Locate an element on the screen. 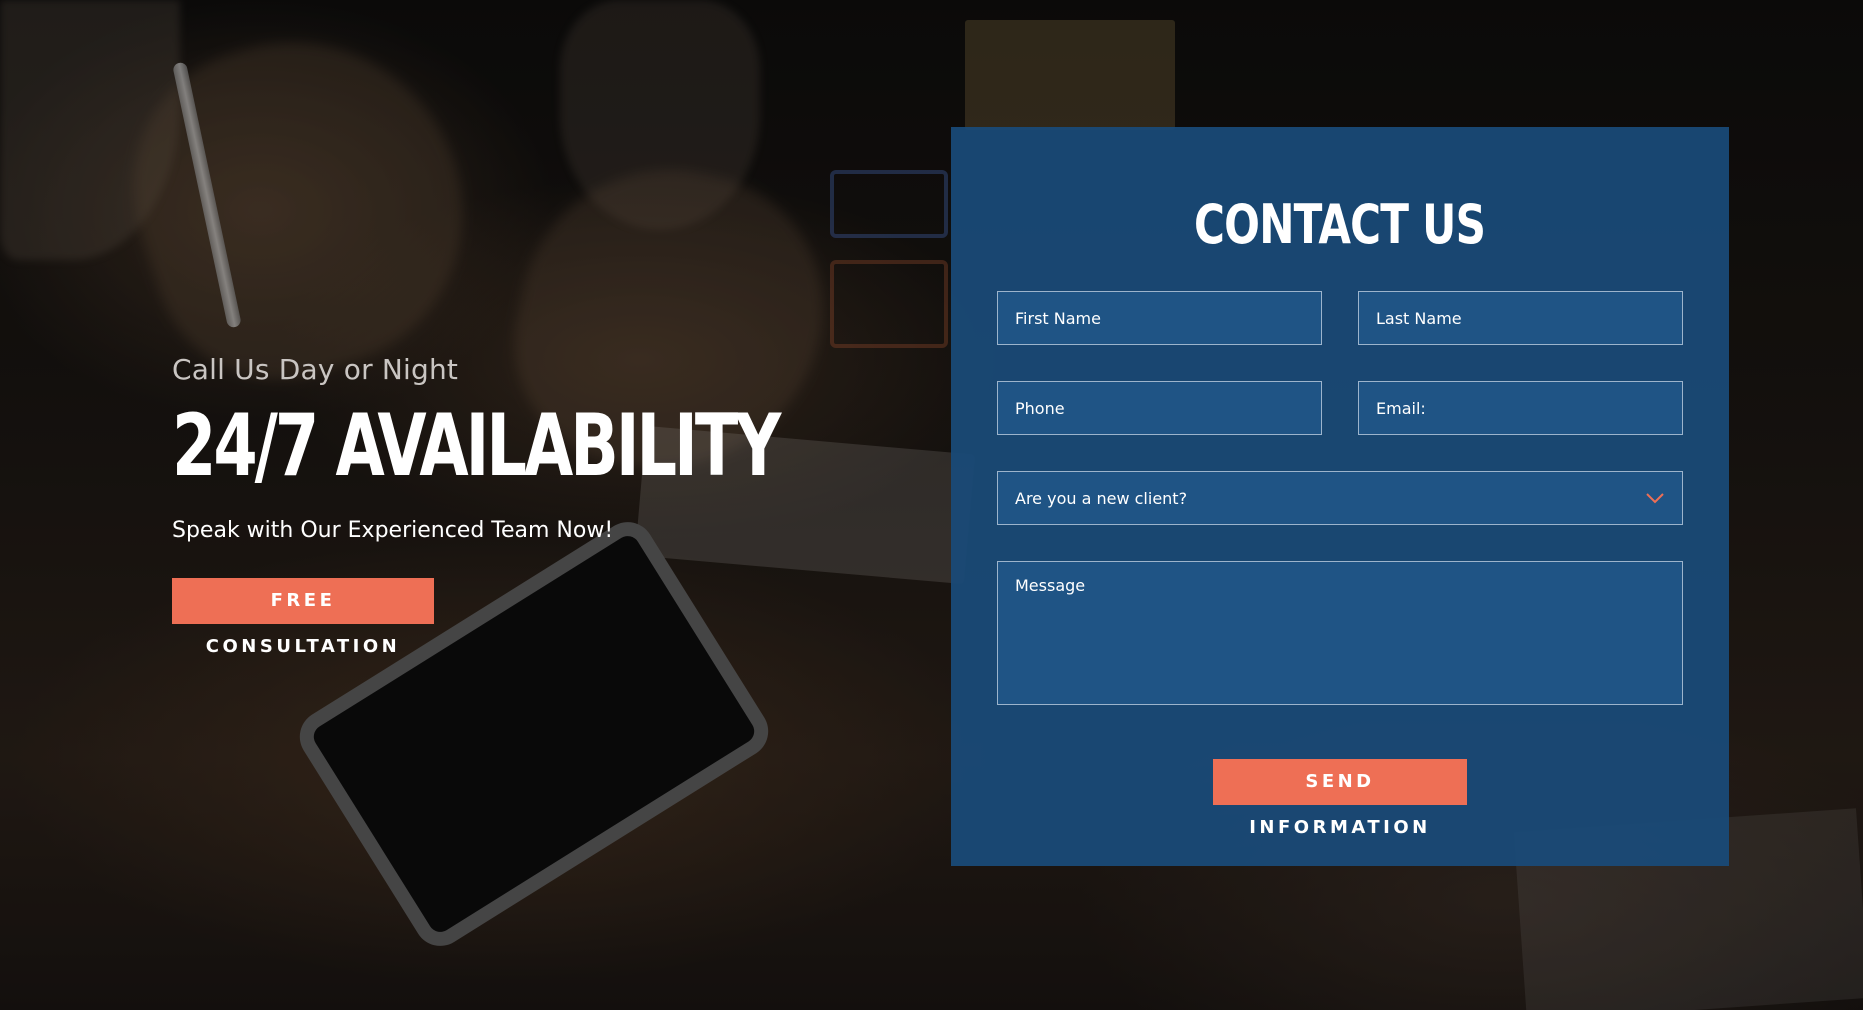 Image resolution: width=1863 pixels, height=1010 pixels. contact-form-title: CONTACT US is located at coordinates (1340, 225).